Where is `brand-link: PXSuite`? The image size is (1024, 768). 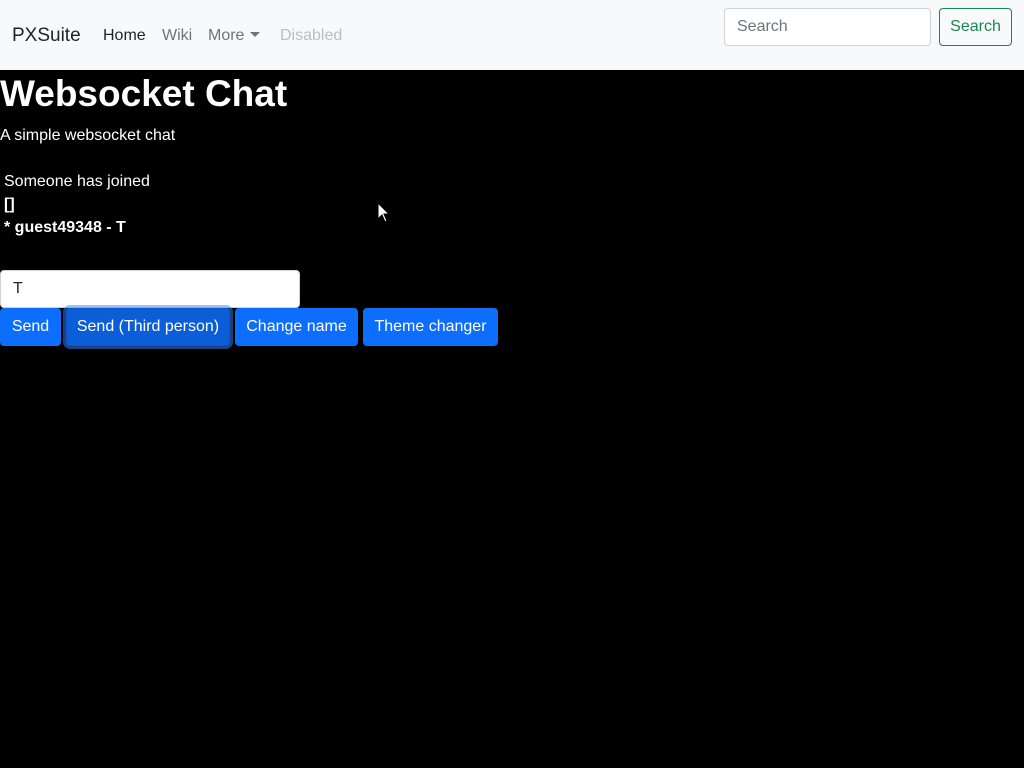 brand-link: PXSuite is located at coordinates (46, 36).